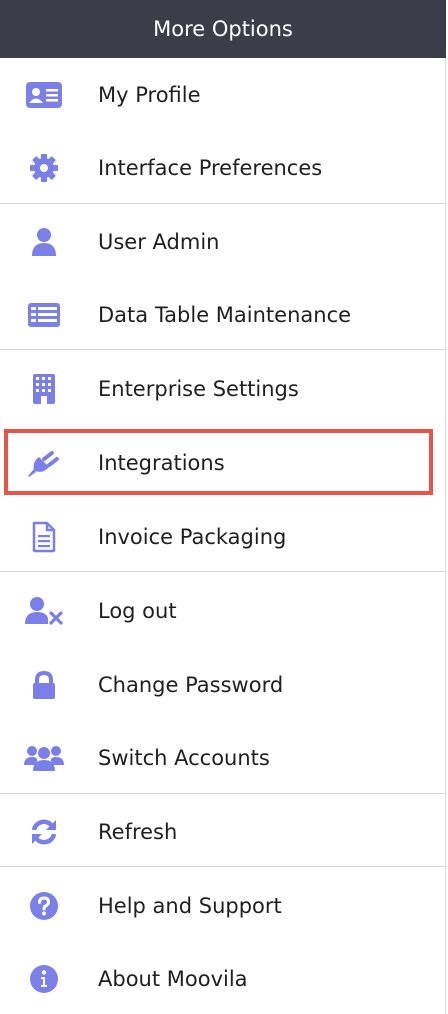 This screenshot has width=448, height=1014. What do you see at coordinates (198, 388) in the screenshot?
I see `menu-item-label: Enterprise Settings` at bounding box center [198, 388].